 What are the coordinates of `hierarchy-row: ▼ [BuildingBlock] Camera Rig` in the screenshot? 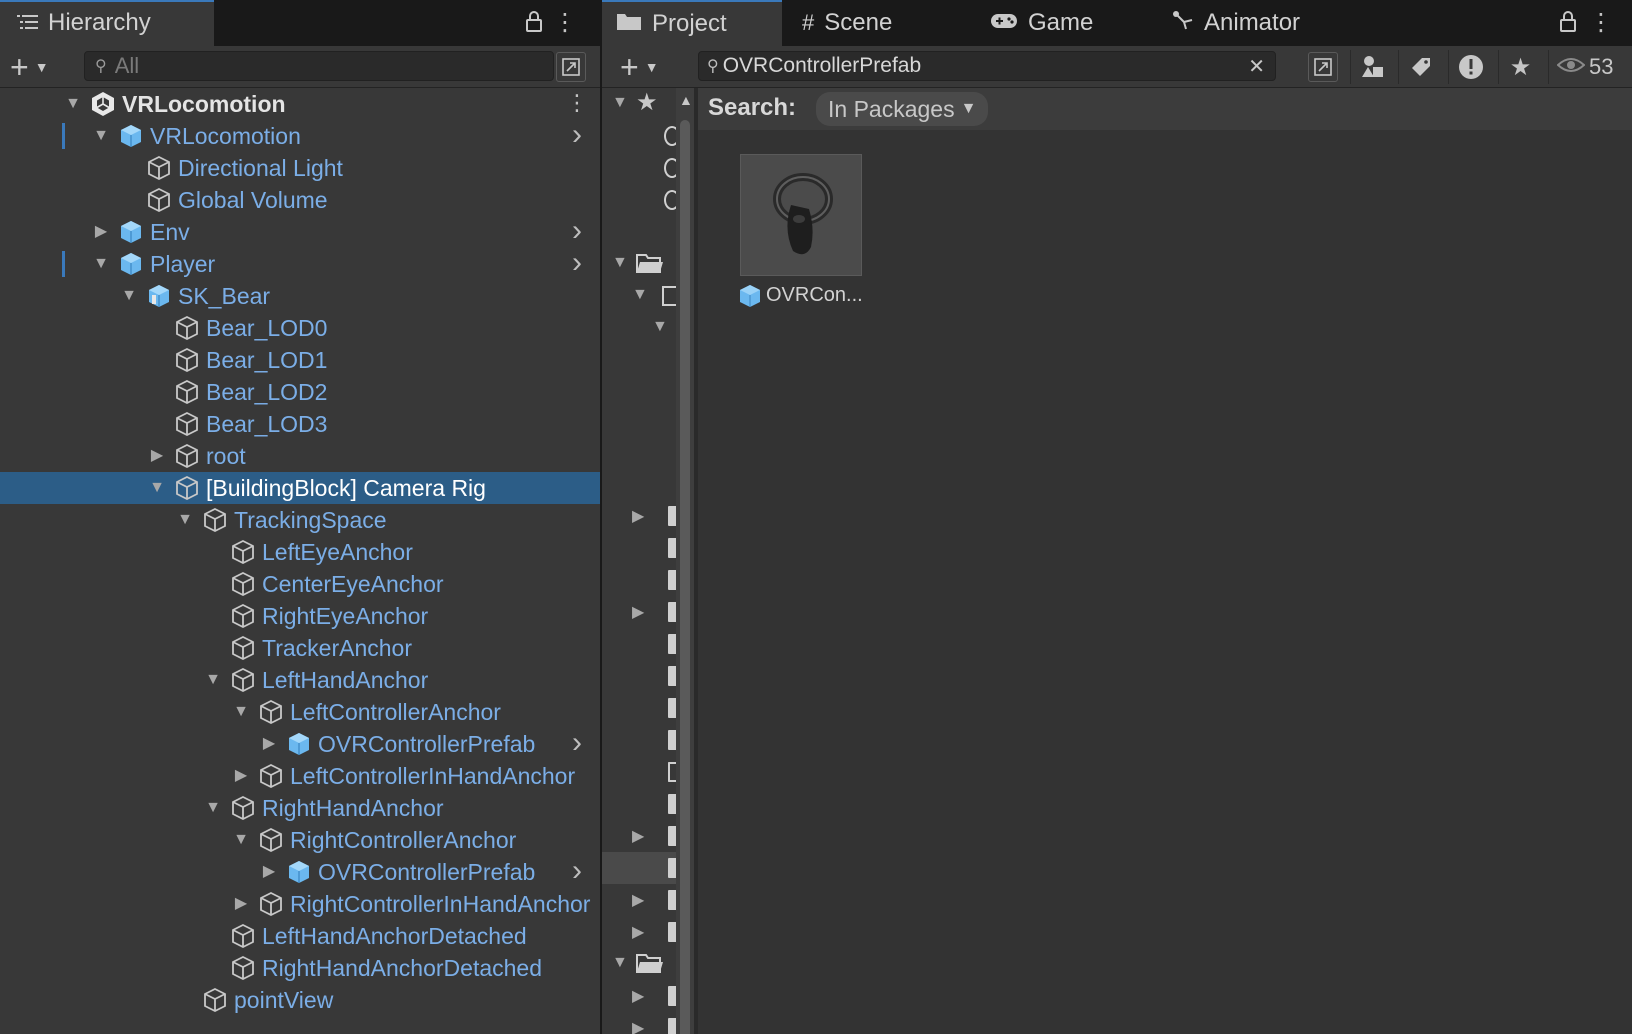 It's located at (300, 488).